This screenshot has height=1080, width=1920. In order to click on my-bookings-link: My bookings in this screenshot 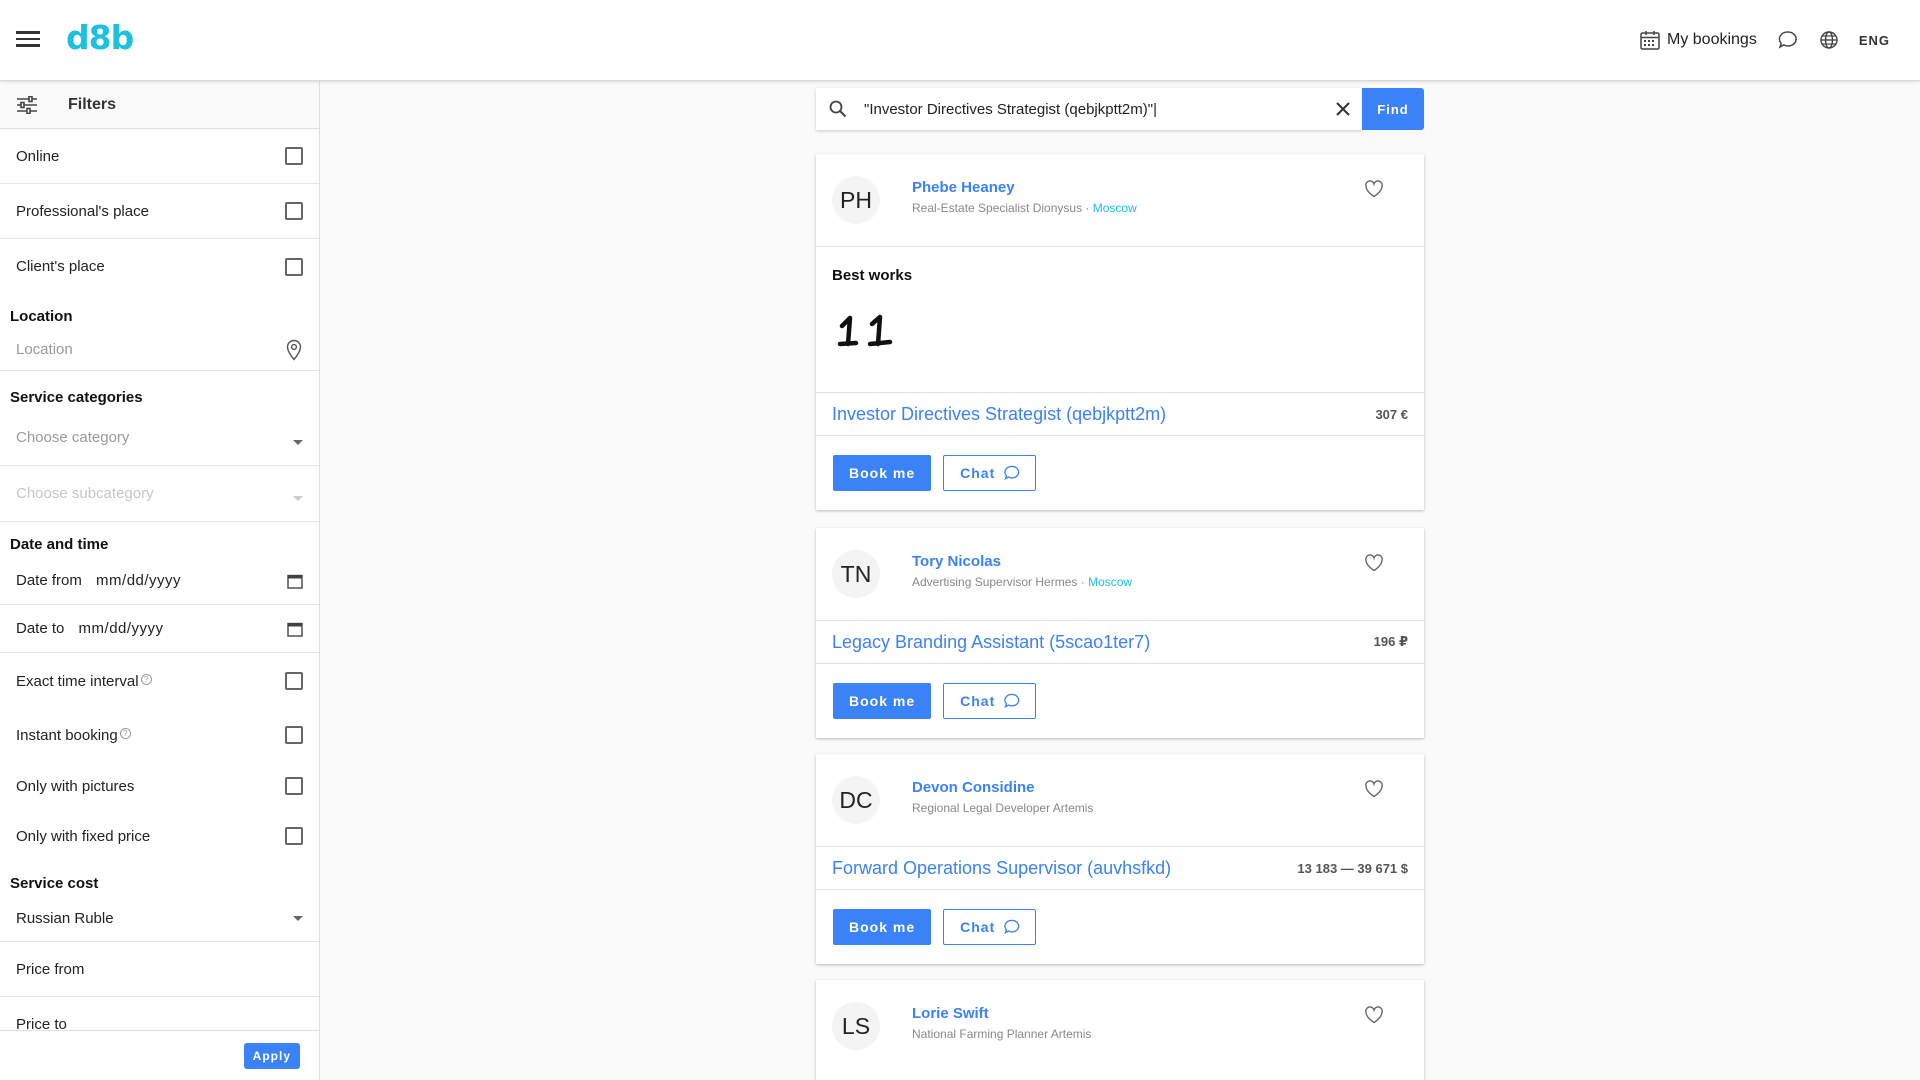, I will do `click(1698, 40)`.